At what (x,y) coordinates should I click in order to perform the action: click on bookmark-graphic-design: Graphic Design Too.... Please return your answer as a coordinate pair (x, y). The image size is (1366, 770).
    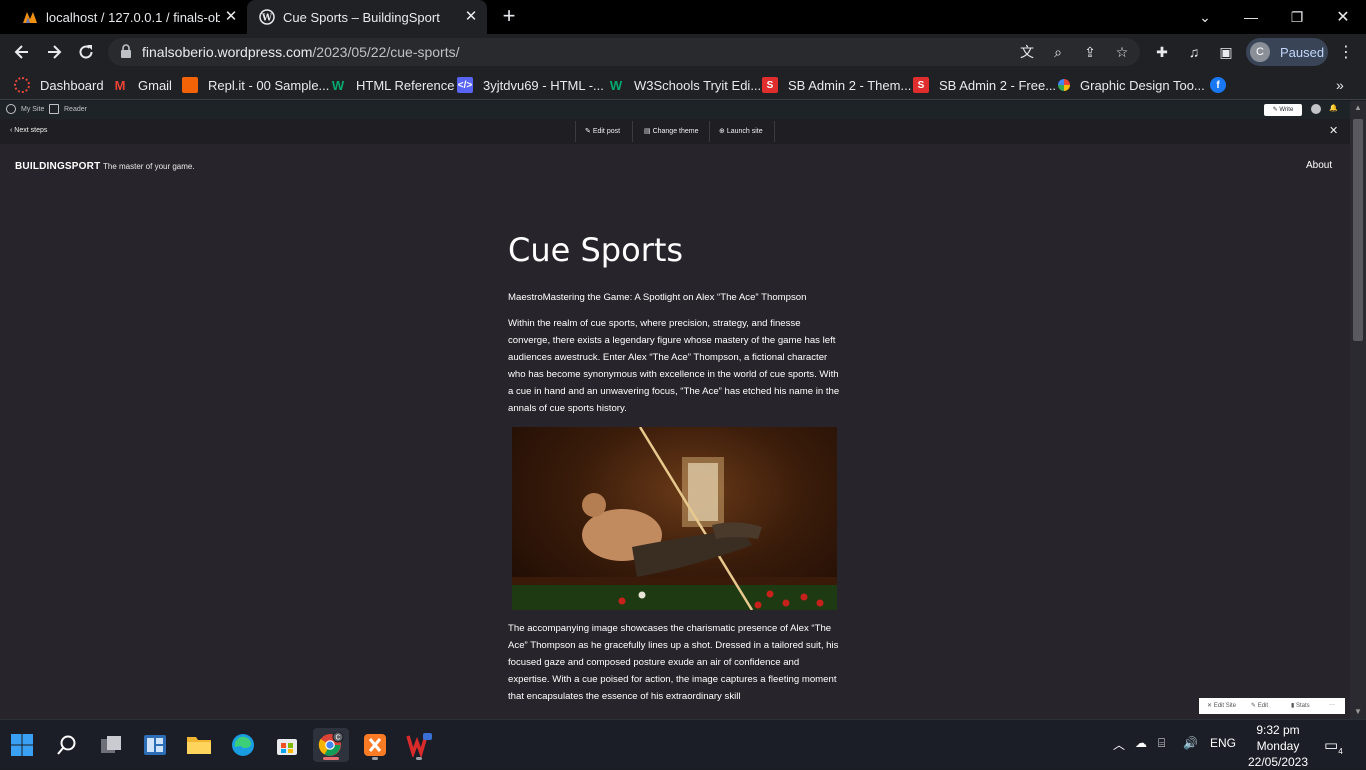
    Looking at the image, I should click on (1131, 85).